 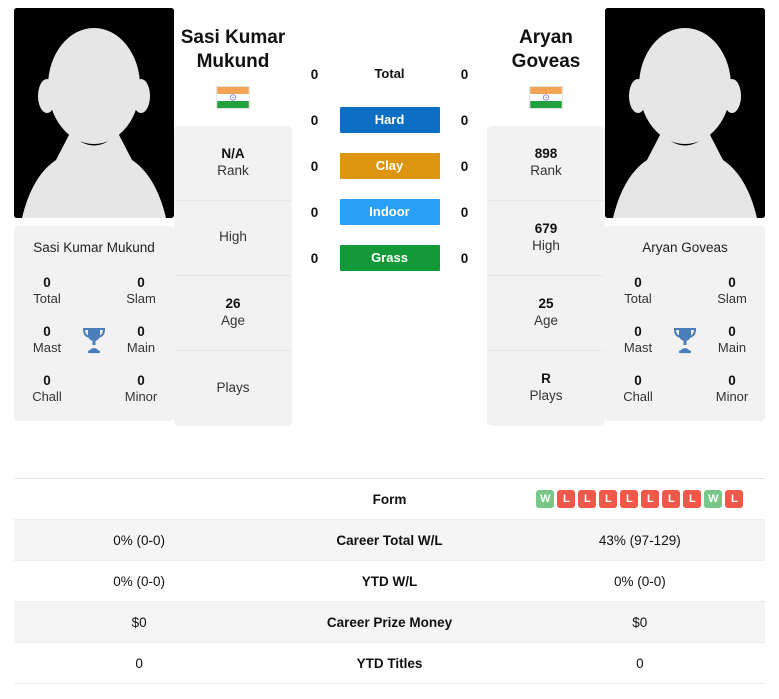 I want to click on info-label: Plays, so click(x=233, y=387).